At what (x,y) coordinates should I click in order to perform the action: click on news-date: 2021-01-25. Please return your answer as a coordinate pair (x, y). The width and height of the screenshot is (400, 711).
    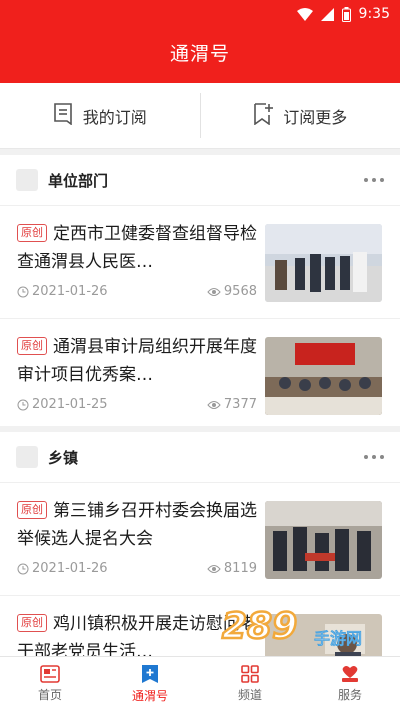
    Looking at the image, I should click on (62, 404).